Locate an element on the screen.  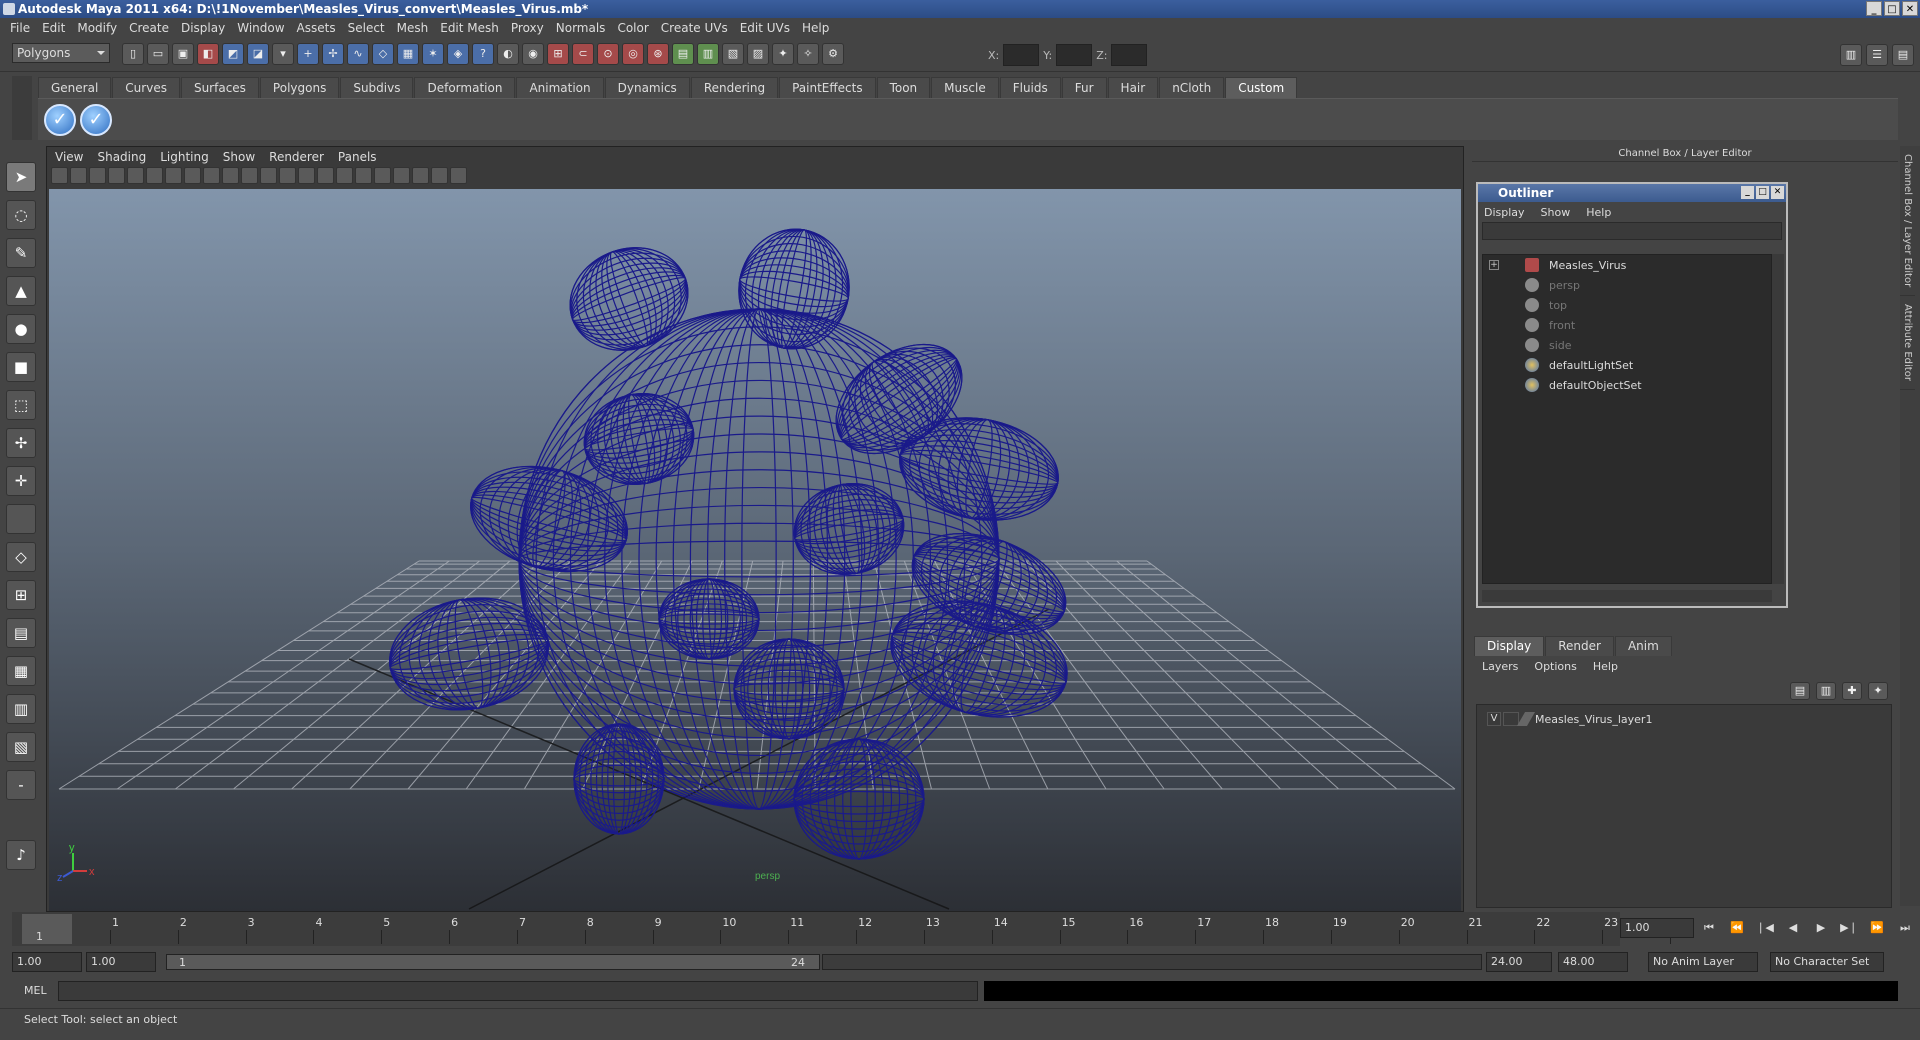
side-tab-attribute-editor: Attribute Editor is located at coordinates (1907, 343).